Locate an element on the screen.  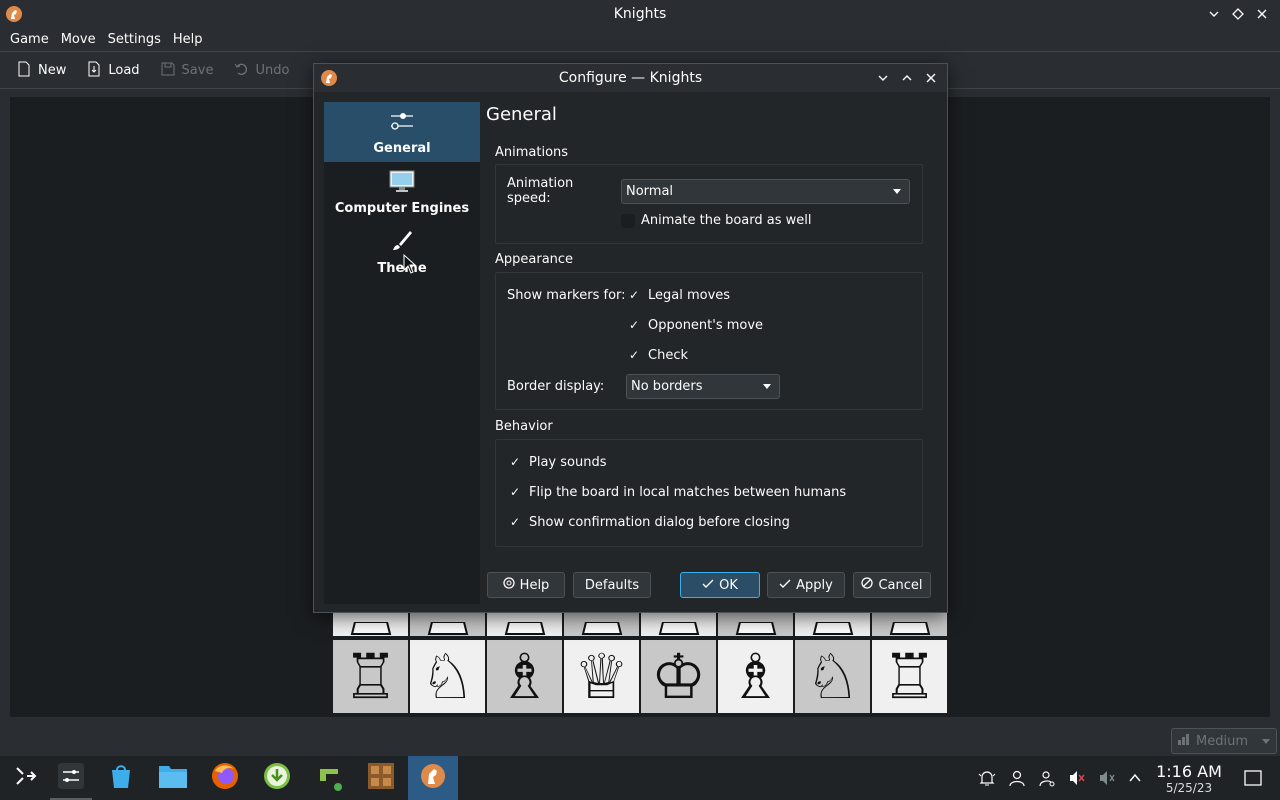
menu-help: Help is located at coordinates (188, 39).